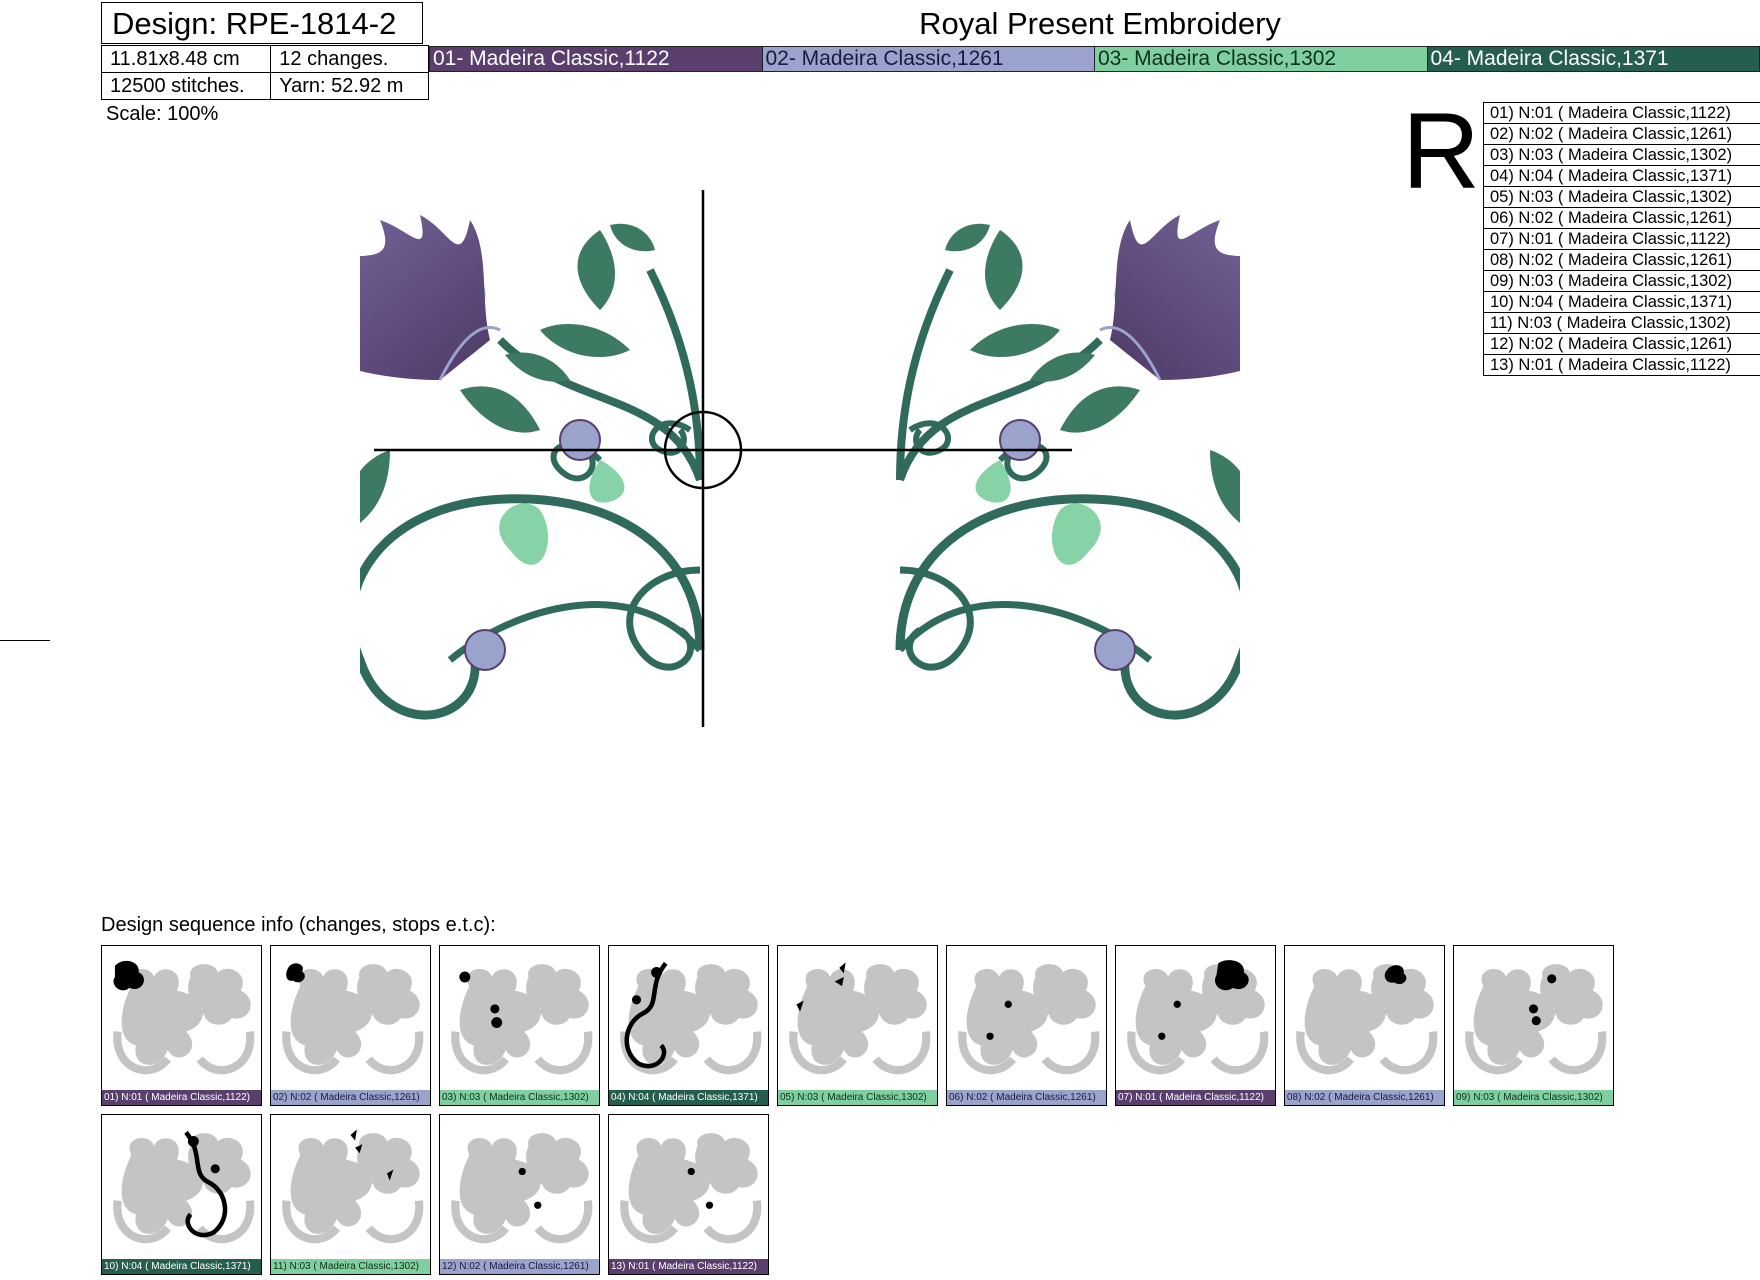 The width and height of the screenshot is (1760, 1280). I want to click on stop-list-item: 01) N:01 ( Madeira Classic,1122), so click(1621, 113).